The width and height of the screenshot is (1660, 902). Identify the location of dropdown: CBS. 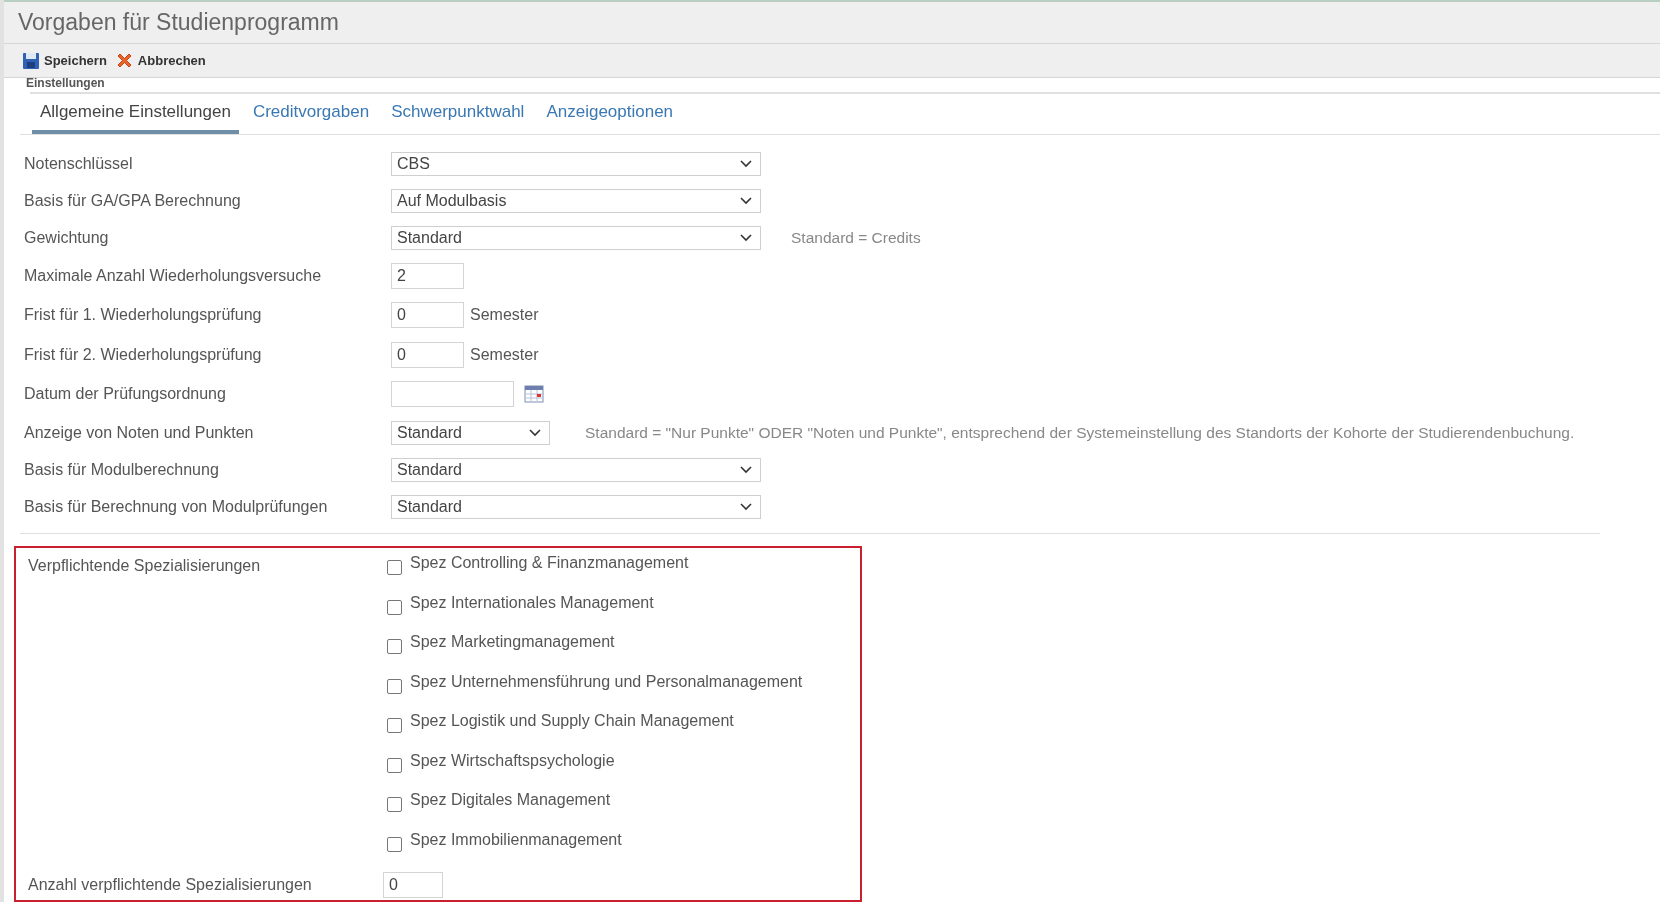
(576, 163).